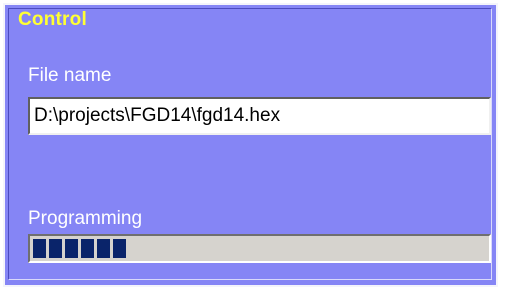 This screenshot has width=505, height=294. I want to click on file-name-label: File name, so click(70, 75).